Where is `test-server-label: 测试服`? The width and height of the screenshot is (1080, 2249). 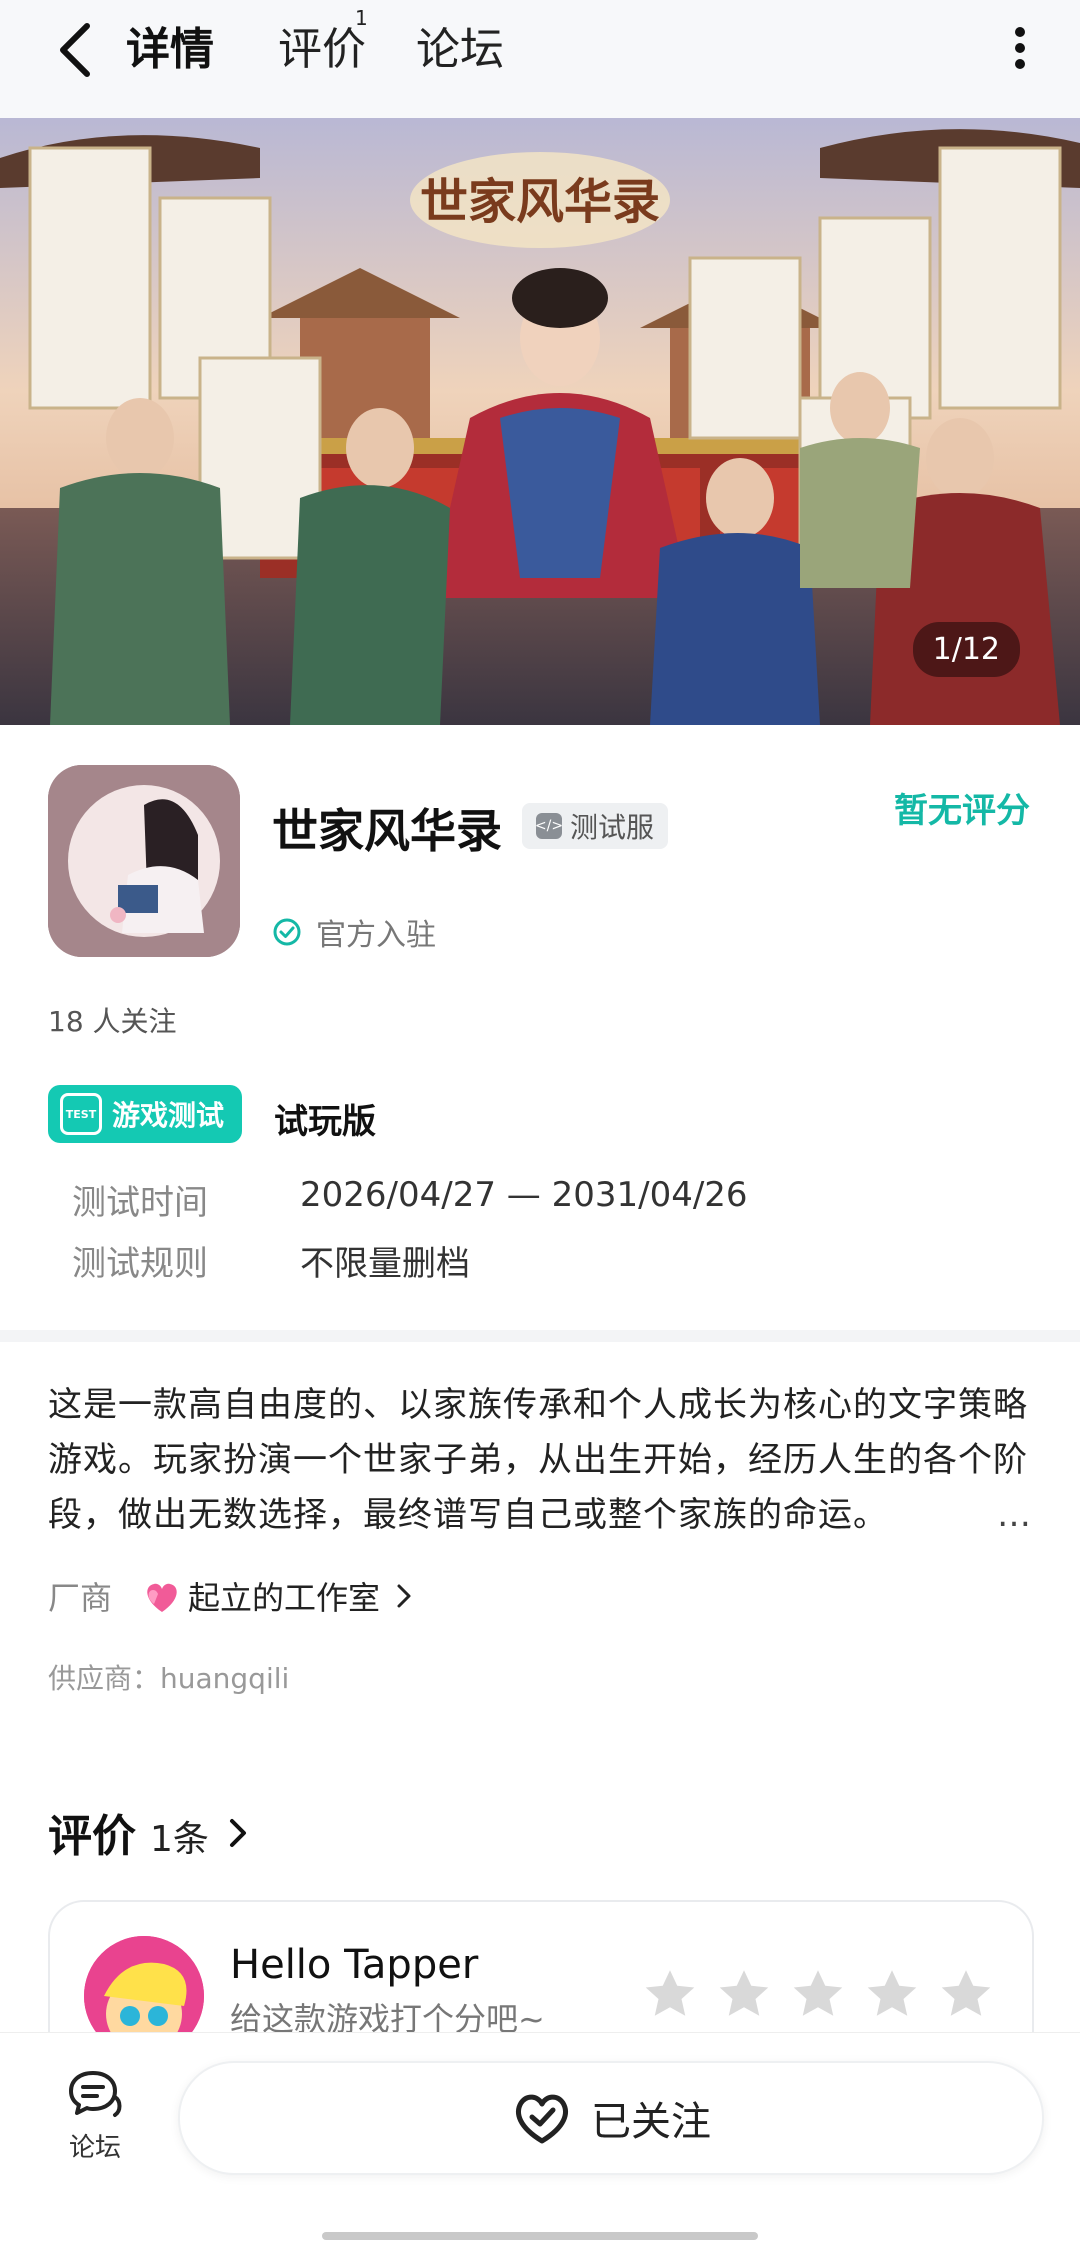 test-server-label: 测试服 is located at coordinates (612, 827).